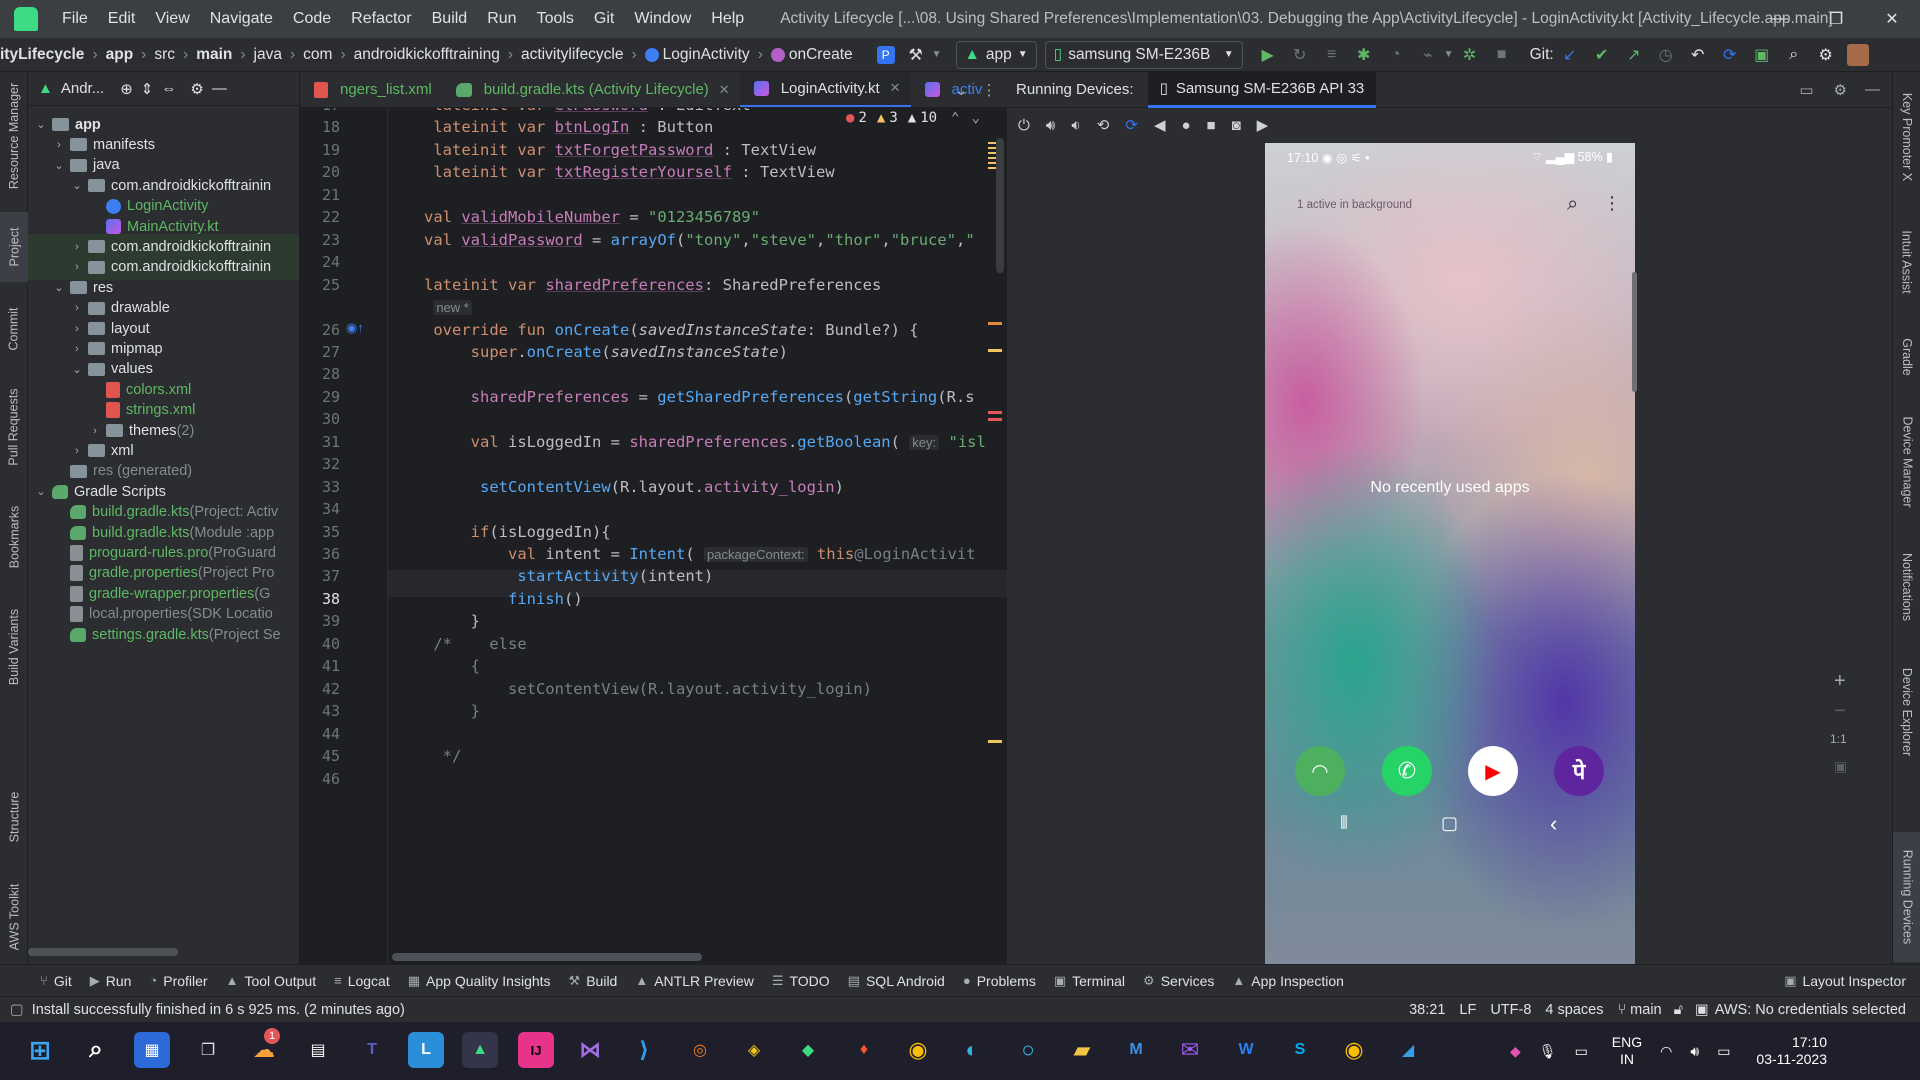 The width and height of the screenshot is (1920, 1080). Describe the element at coordinates (1806, 90) in the screenshot. I see `maximize-icon: ▭` at that location.